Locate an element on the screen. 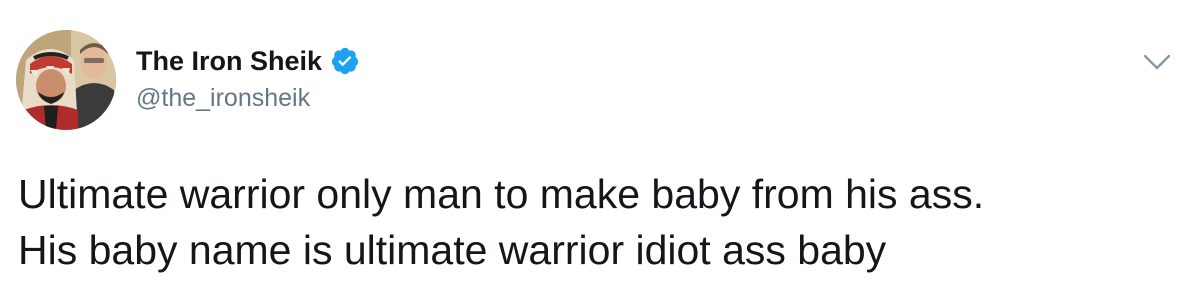  author-avatar is located at coordinates (66, 80).